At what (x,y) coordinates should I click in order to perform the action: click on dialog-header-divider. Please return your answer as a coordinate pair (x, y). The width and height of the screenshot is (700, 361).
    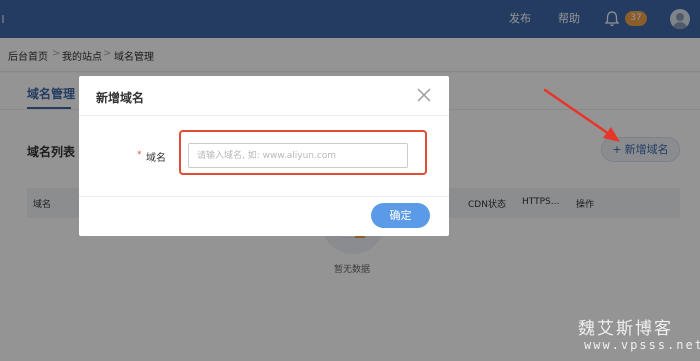
    Looking at the image, I should click on (264, 115).